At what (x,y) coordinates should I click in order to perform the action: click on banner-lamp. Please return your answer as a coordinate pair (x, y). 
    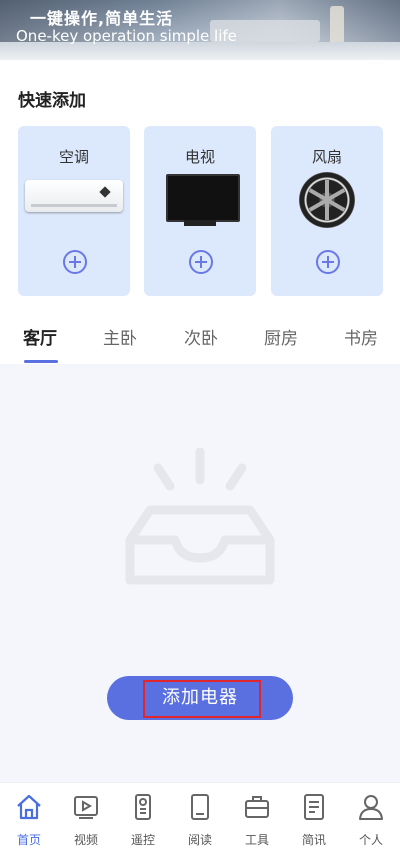
    Looking at the image, I should click on (337, 26).